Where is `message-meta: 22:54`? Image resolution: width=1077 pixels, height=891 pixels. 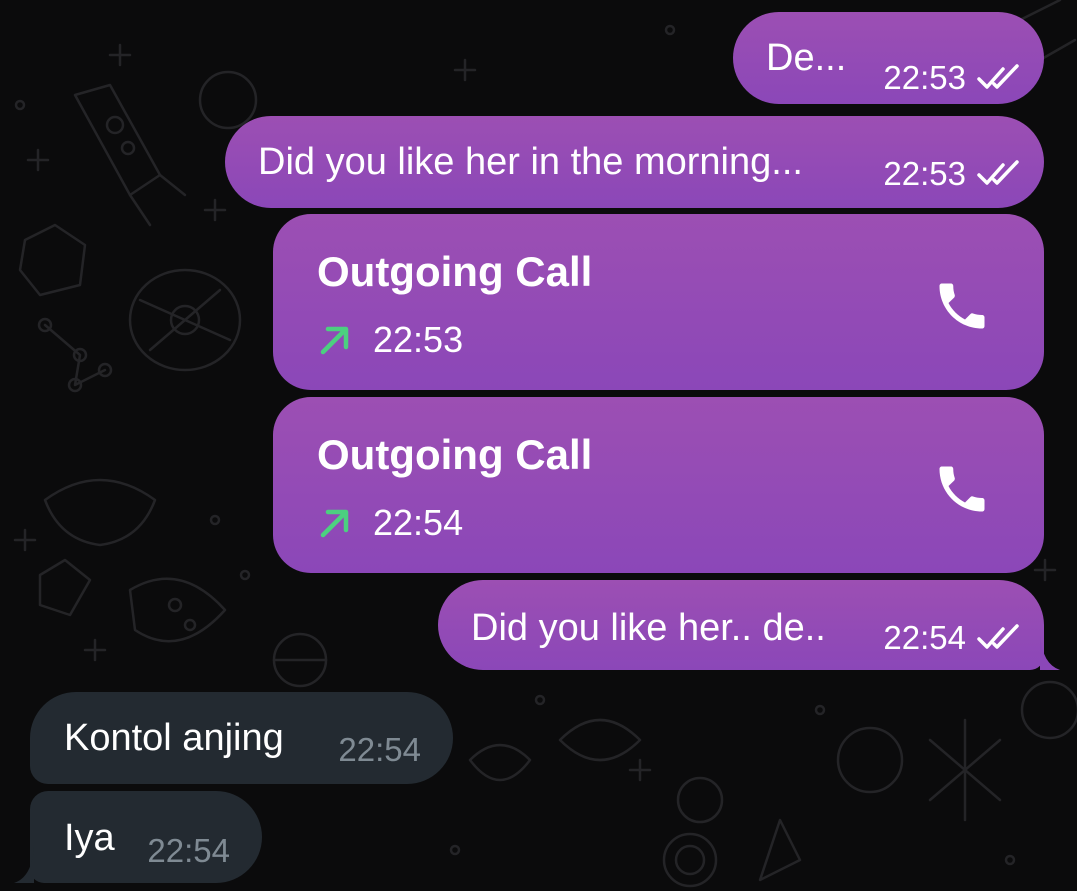
message-meta: 22:54 is located at coordinates (953, 638).